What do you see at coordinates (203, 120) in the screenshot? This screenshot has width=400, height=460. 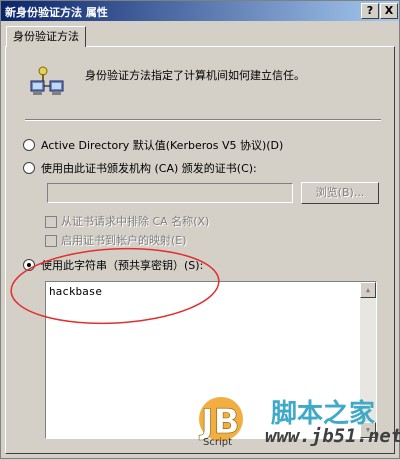 I see `separator` at bounding box center [203, 120].